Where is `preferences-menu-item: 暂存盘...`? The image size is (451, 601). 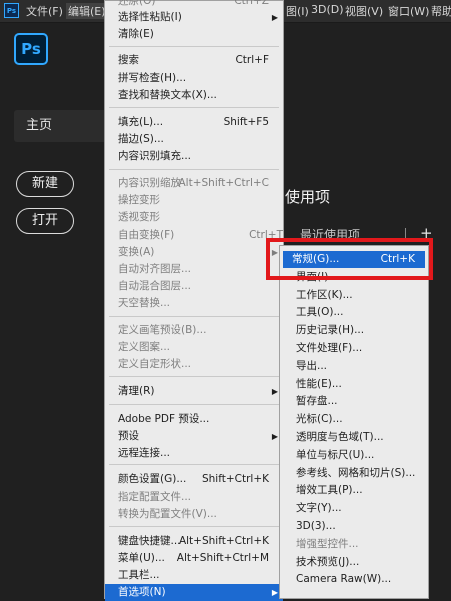 preferences-menu-item: 暂存盘... is located at coordinates (354, 401).